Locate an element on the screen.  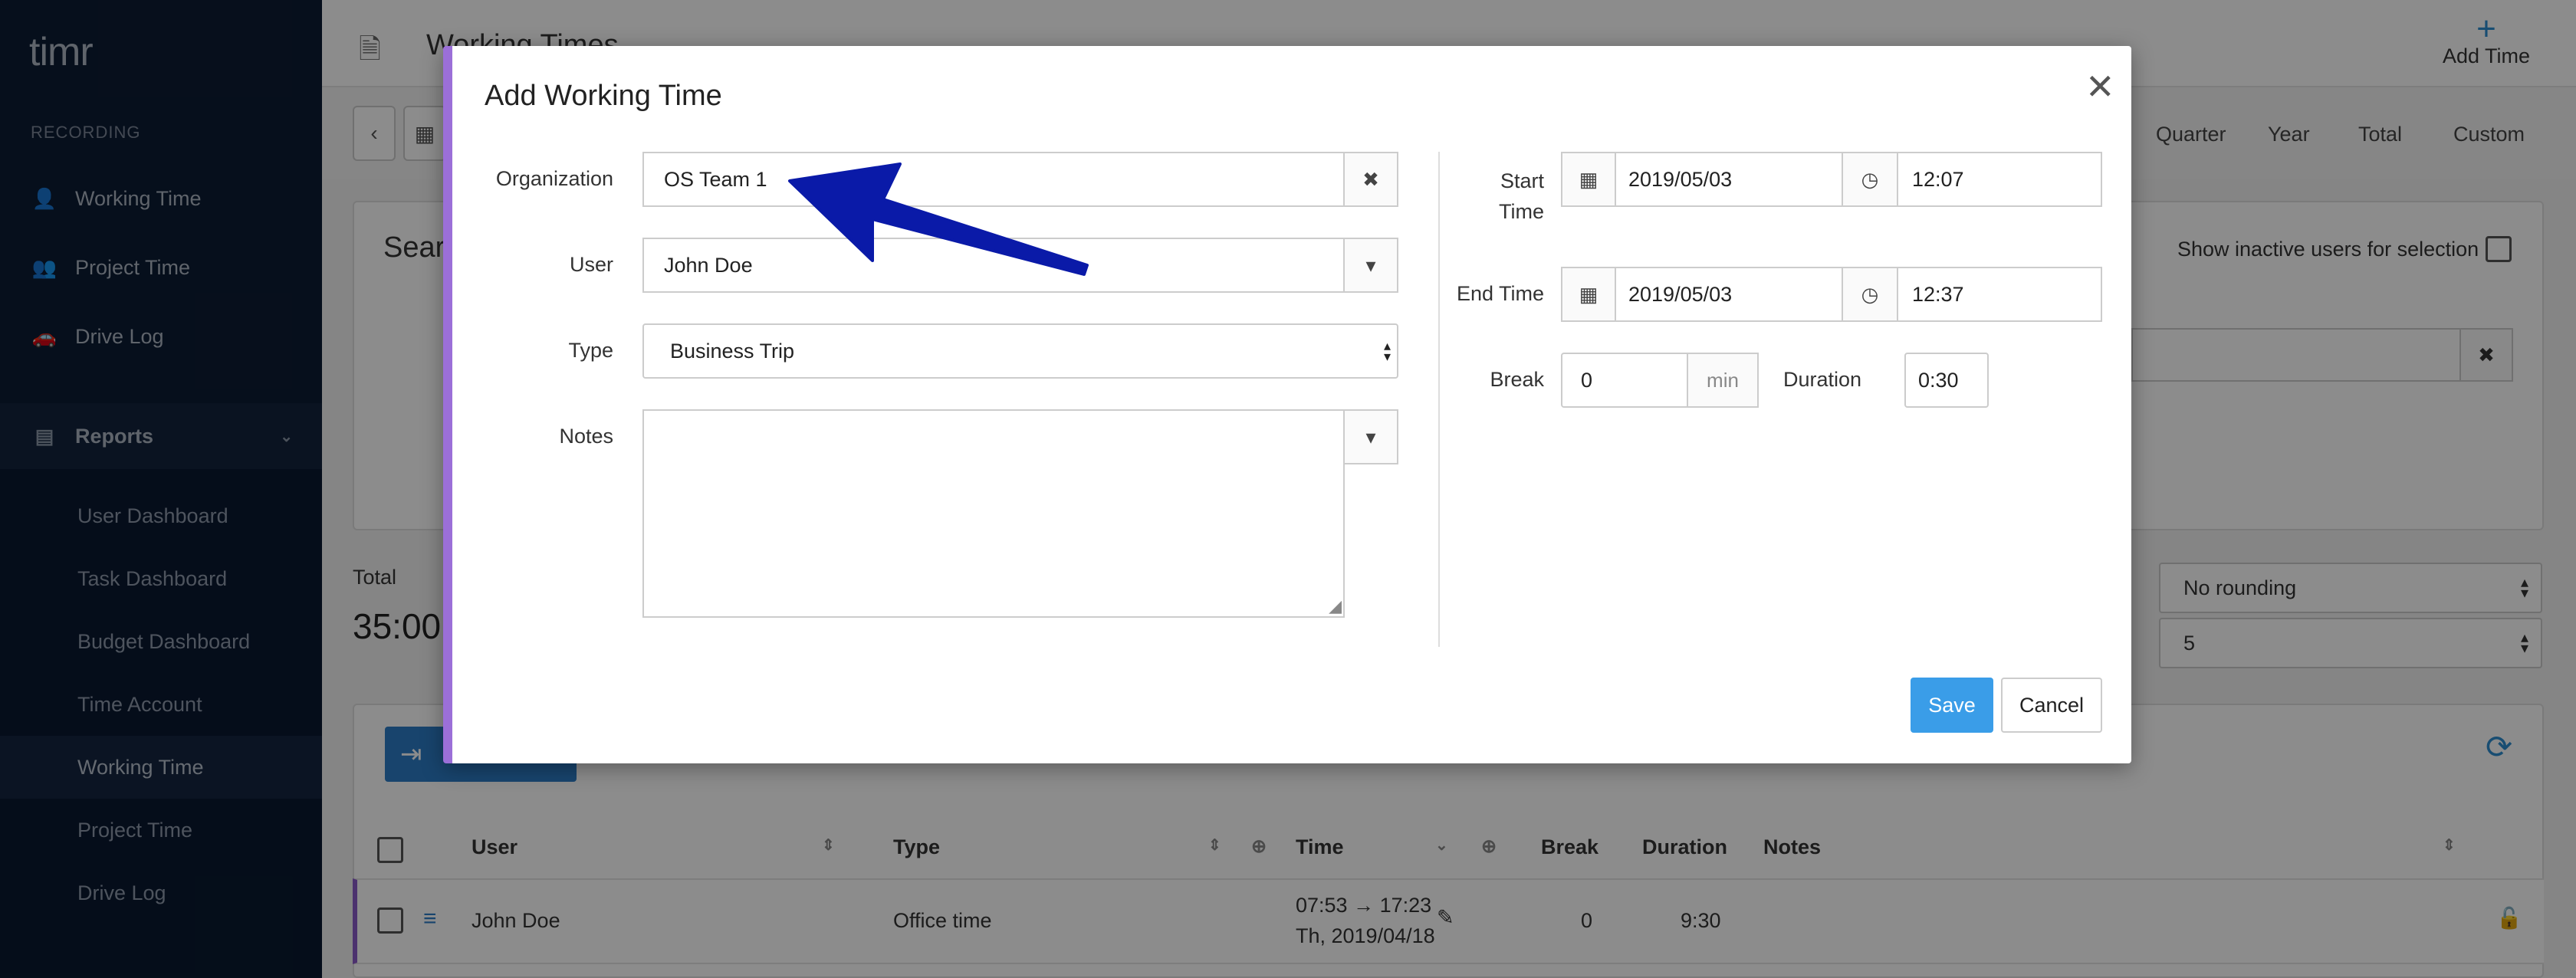
duration-input: 0:30 is located at coordinates (1947, 380).